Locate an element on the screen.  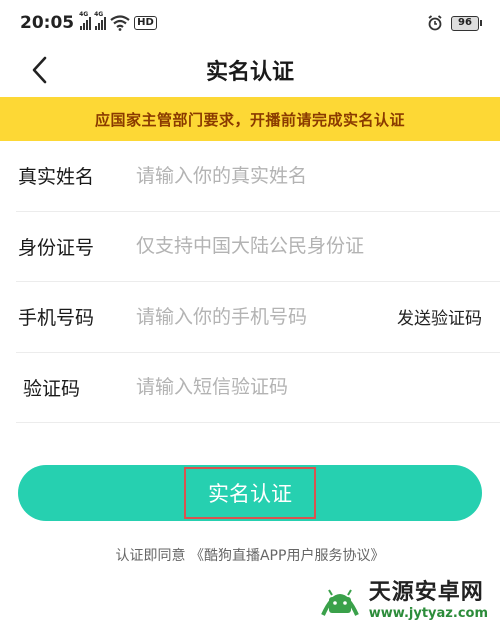
agreement-prefix: 认证即同意 is located at coordinates (150, 556).